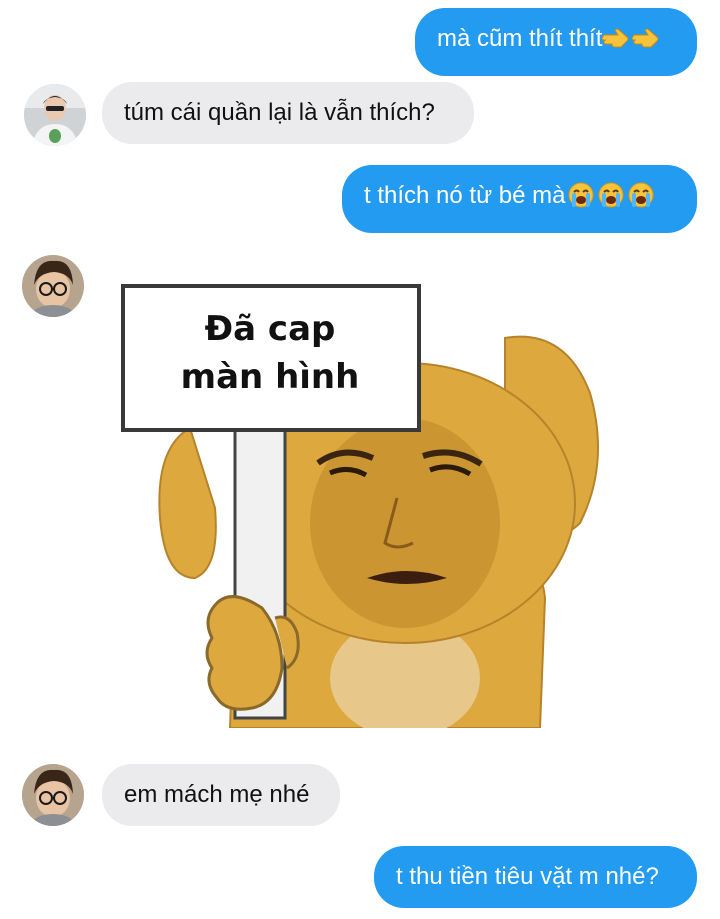 Image resolution: width=720 pixels, height=919 pixels. I want to click on message-bubble-incoming: em mách mẹ nhé, so click(221, 795).